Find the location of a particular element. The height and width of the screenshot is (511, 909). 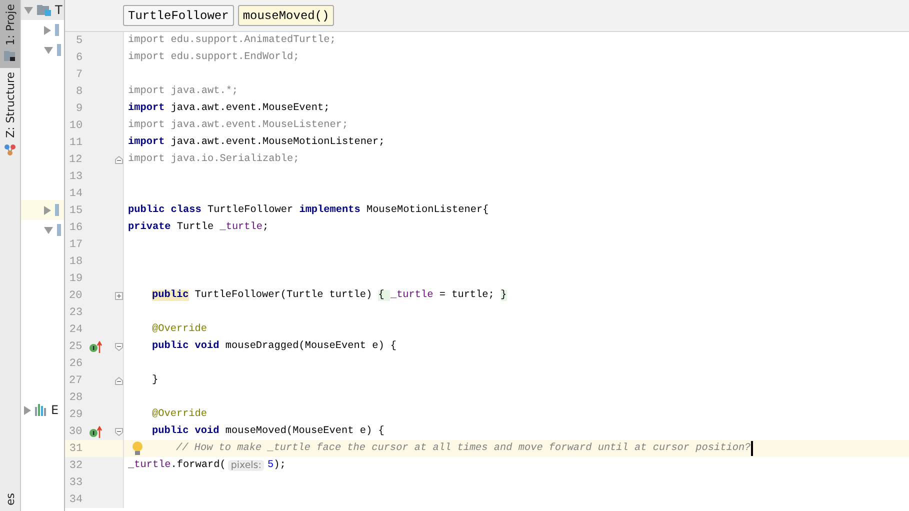

tool-window-tab: es is located at coordinates (10, 499).